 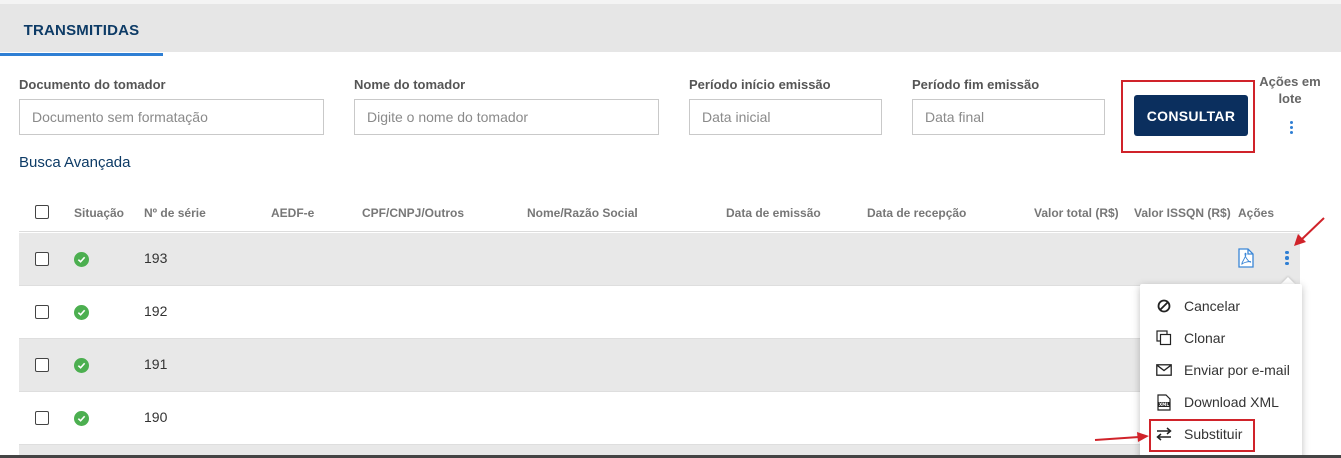 I want to click on consultar-button: CONSULTAR, so click(x=1191, y=115).